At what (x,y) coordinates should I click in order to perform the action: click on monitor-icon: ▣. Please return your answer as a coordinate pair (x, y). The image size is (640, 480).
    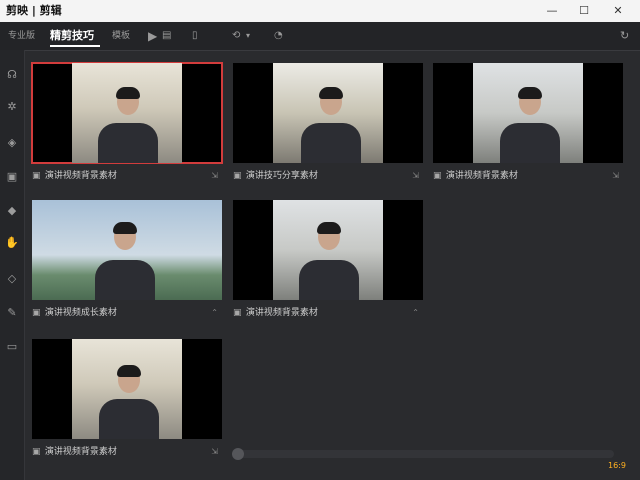
    Looking at the image, I should click on (12, 177).